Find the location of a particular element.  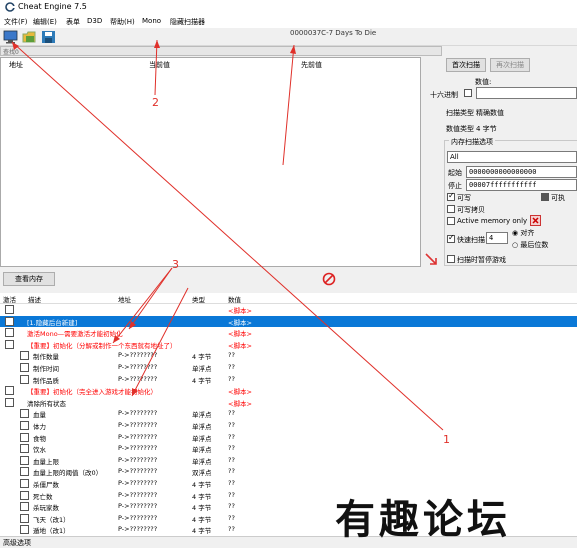

row-description: 血量上限的阈值（改0） is located at coordinates (68, 473).